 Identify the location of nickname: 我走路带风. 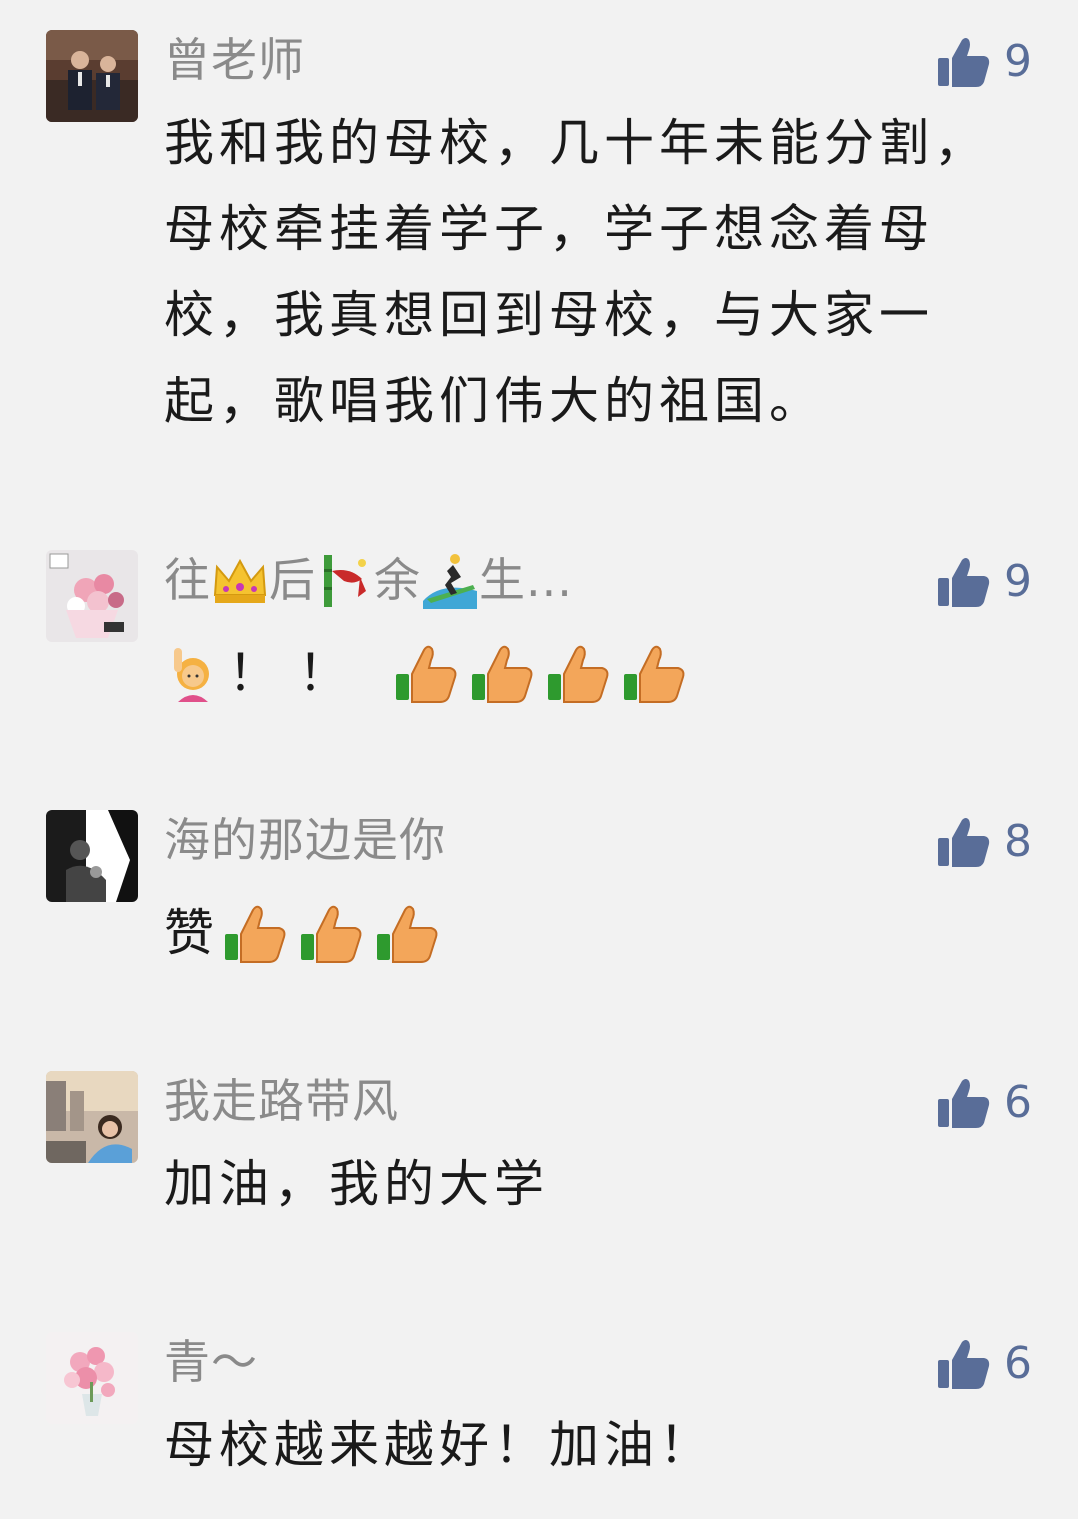
(444, 1101).